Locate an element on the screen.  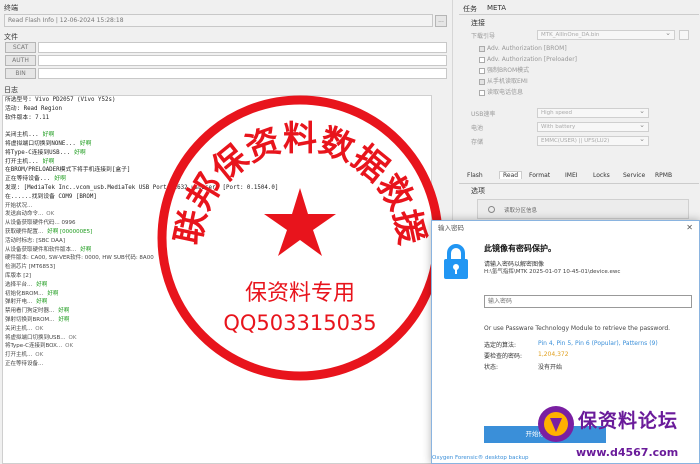
log-line-text: 检测芯片 [MT6853] is located at coordinates (30, 267).